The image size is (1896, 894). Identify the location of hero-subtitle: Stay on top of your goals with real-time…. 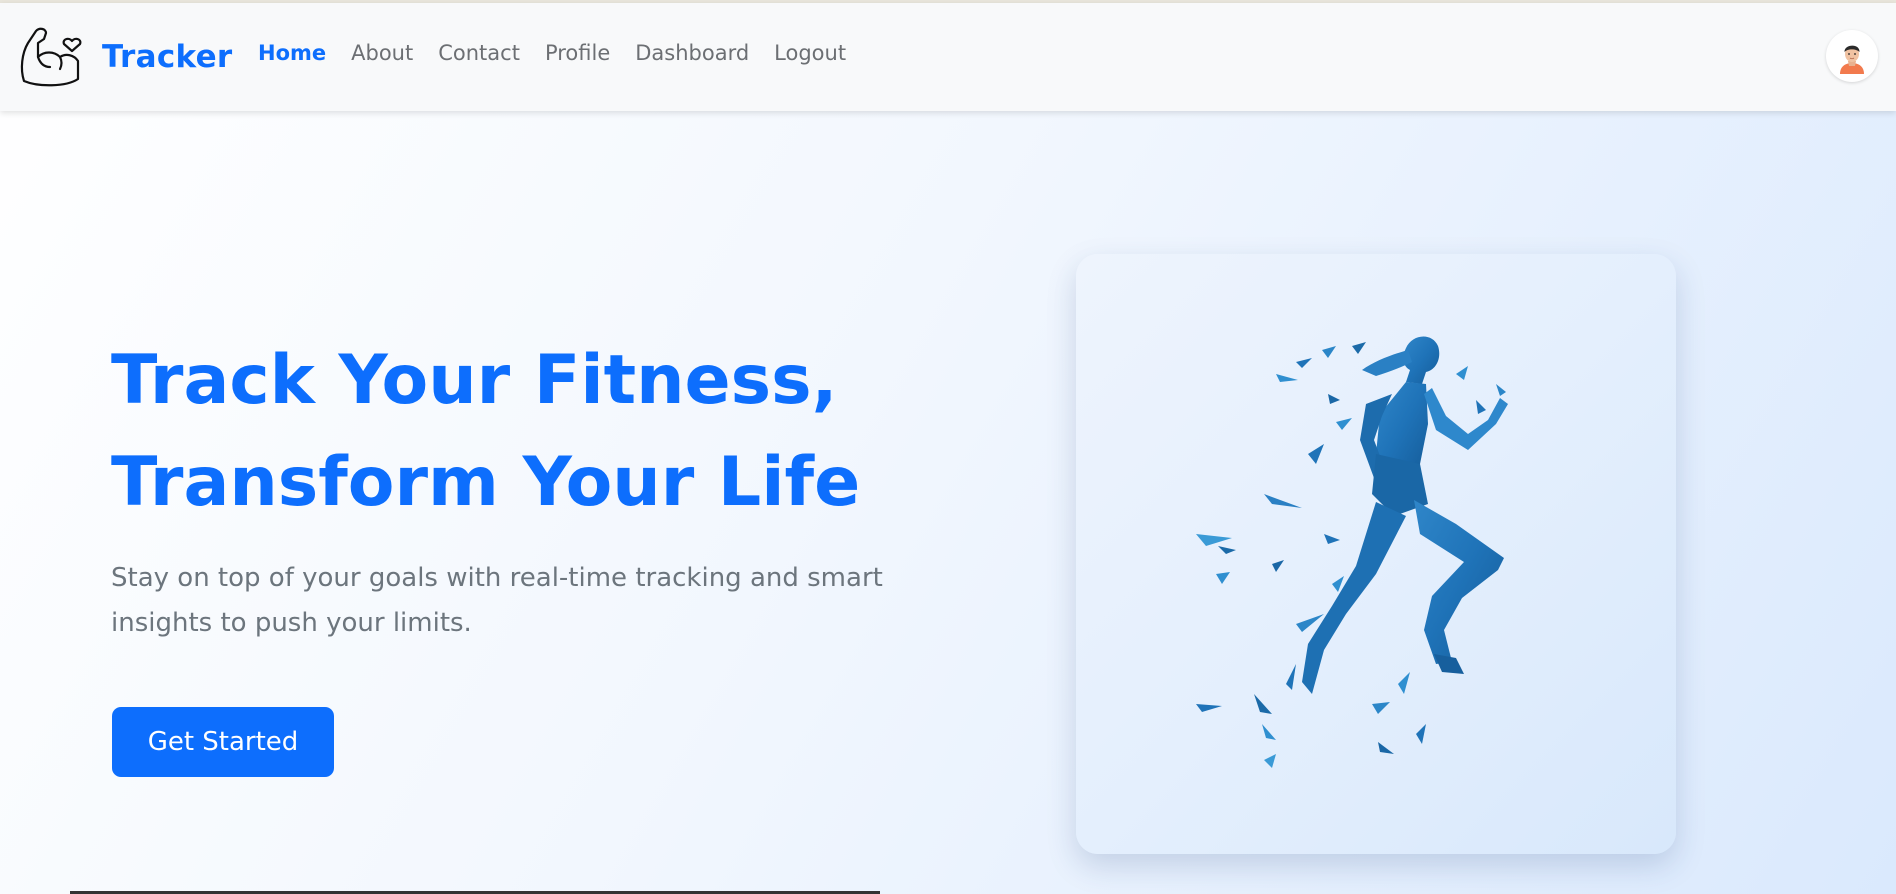
(497, 600).